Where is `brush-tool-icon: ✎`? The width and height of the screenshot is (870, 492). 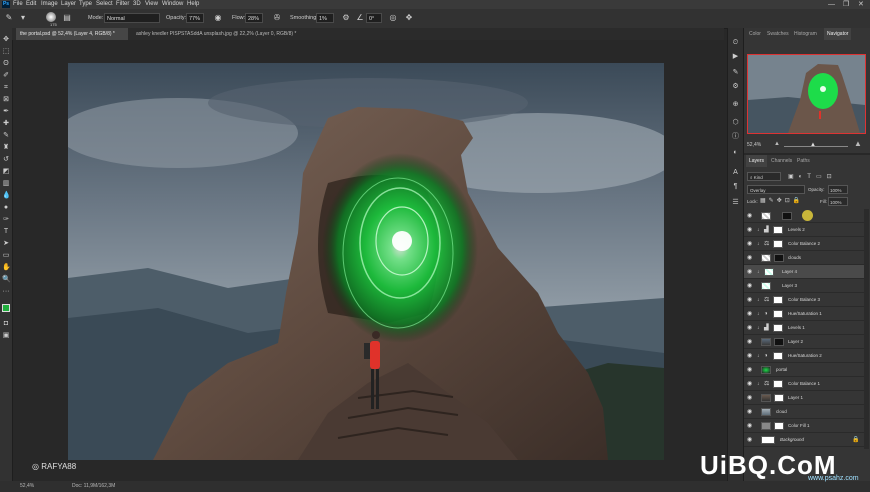 brush-tool-icon: ✎ is located at coordinates (6, 136).